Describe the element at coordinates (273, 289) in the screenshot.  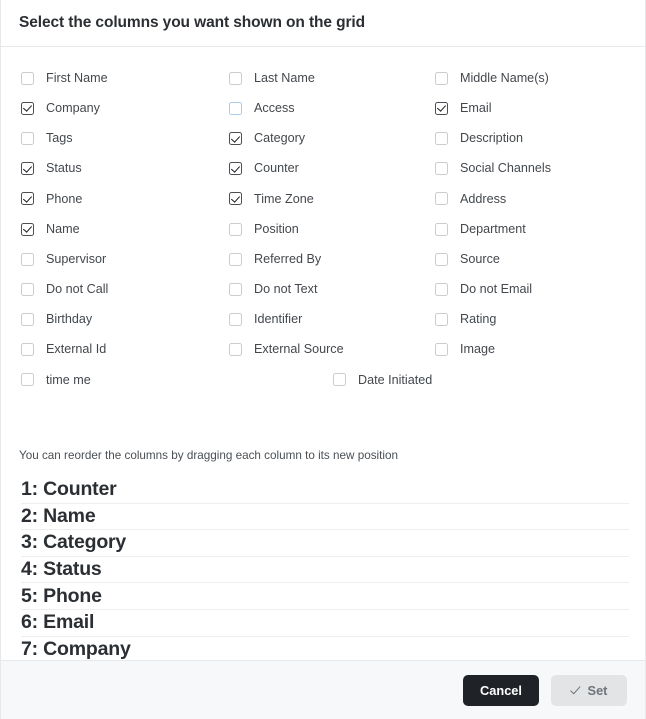
I see `column-checkbox-do-not-text: Do not Text` at that location.